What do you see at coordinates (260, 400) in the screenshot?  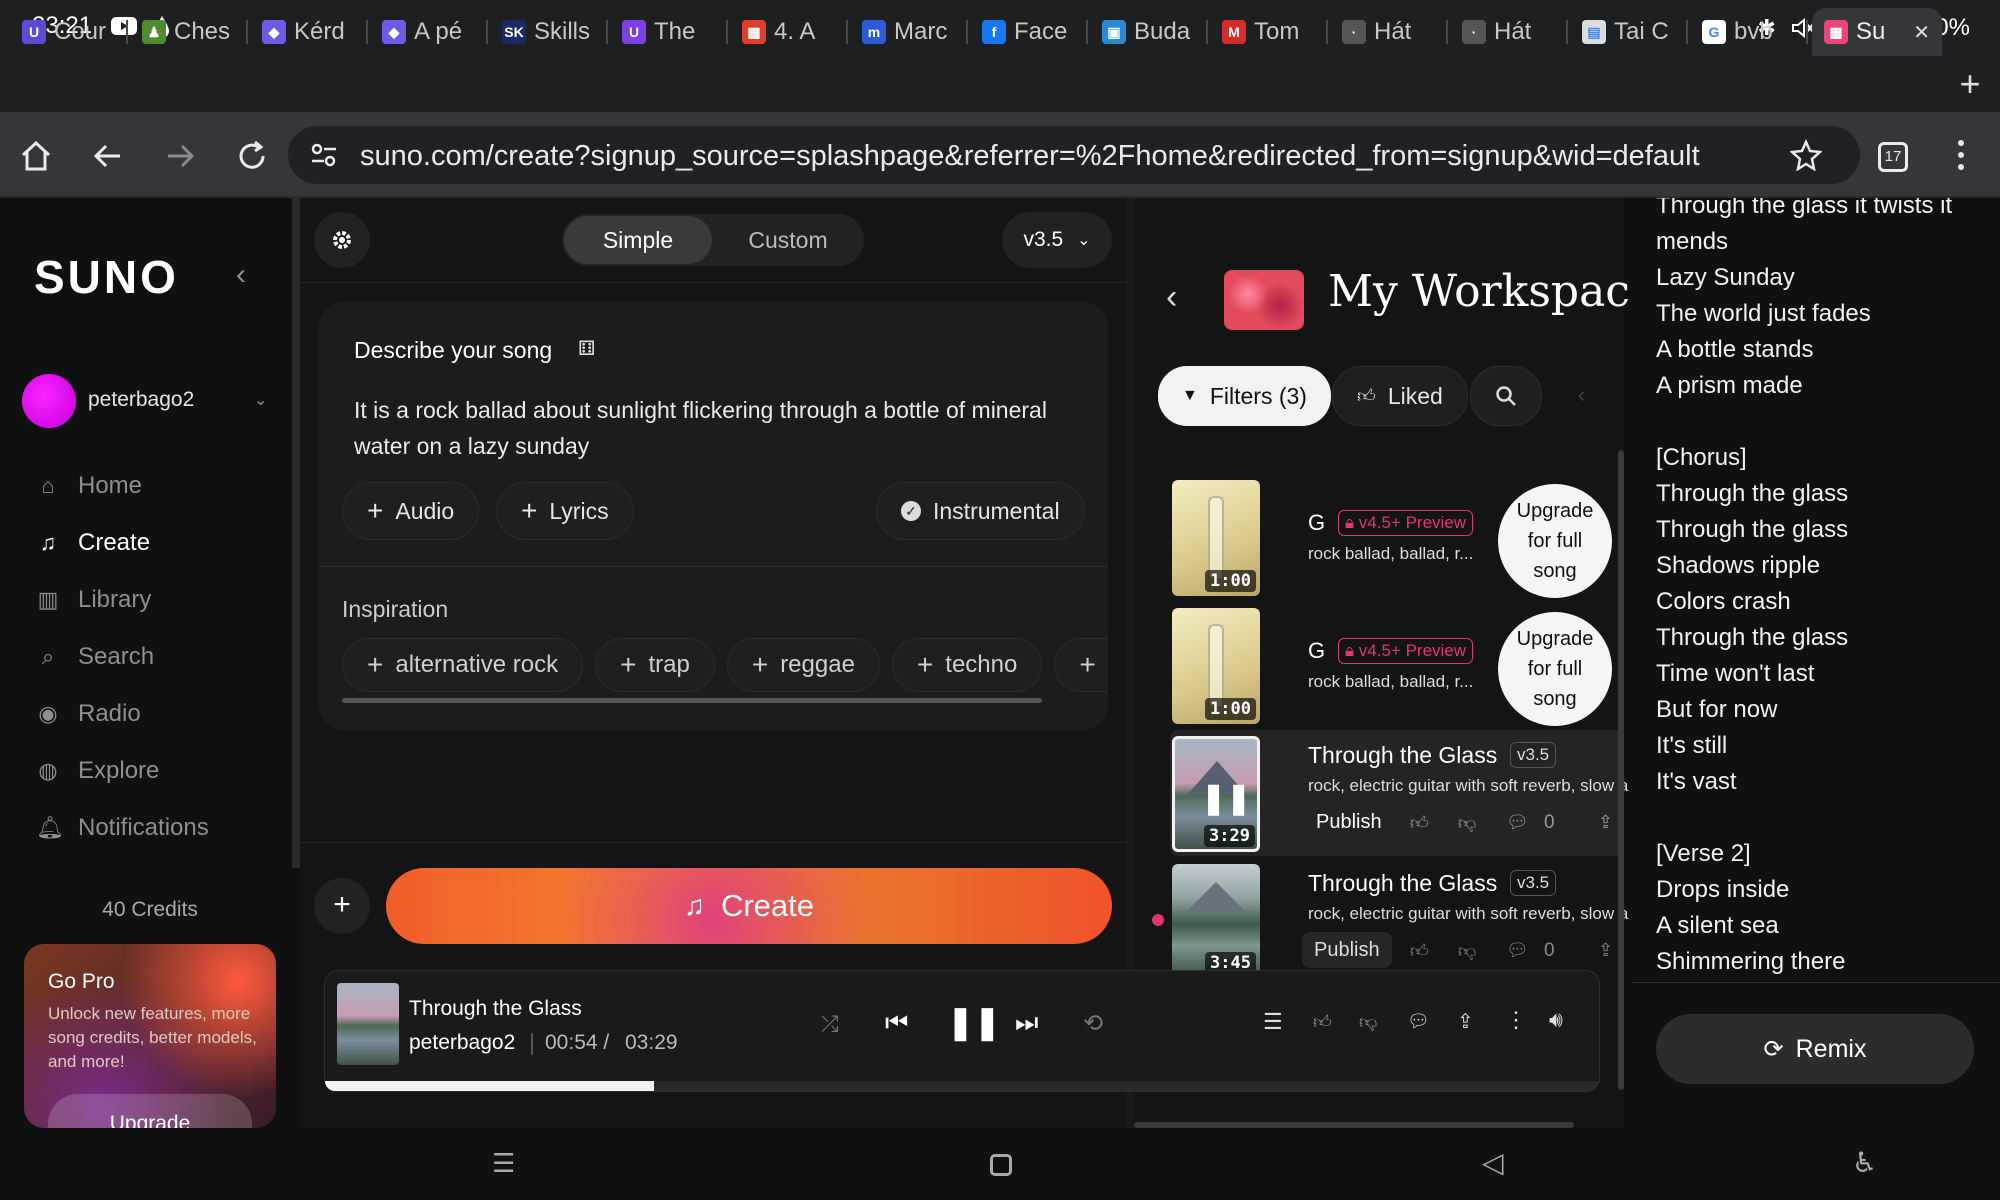 I see `chevron-down-icon: ⌄` at bounding box center [260, 400].